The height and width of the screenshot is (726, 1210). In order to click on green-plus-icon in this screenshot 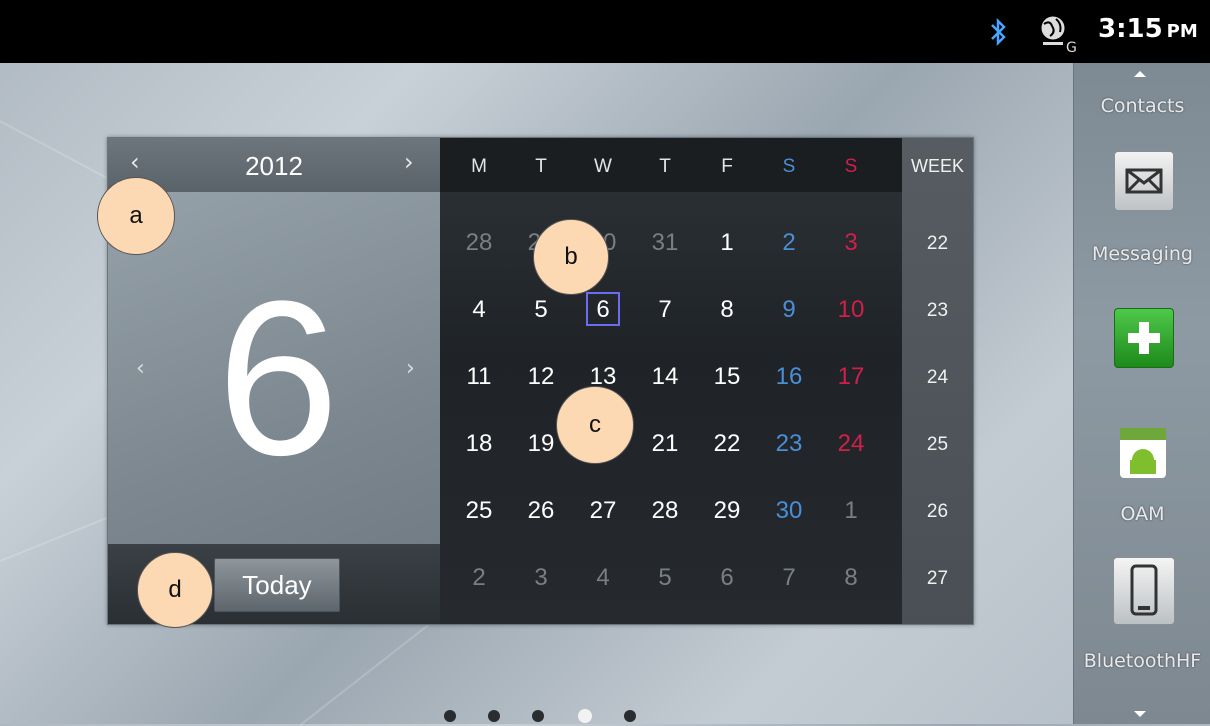, I will do `click(1144, 338)`.